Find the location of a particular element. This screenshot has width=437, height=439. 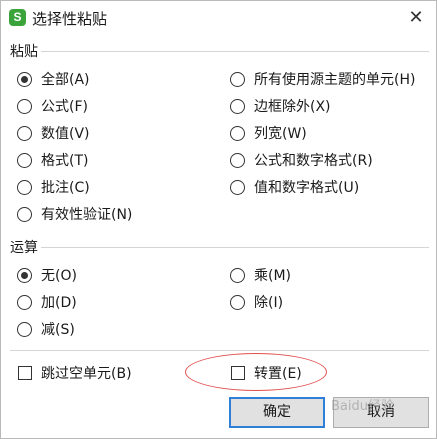

paste-option-formulas-and-number-formats: 公式和数字格式(R) is located at coordinates (301, 160).